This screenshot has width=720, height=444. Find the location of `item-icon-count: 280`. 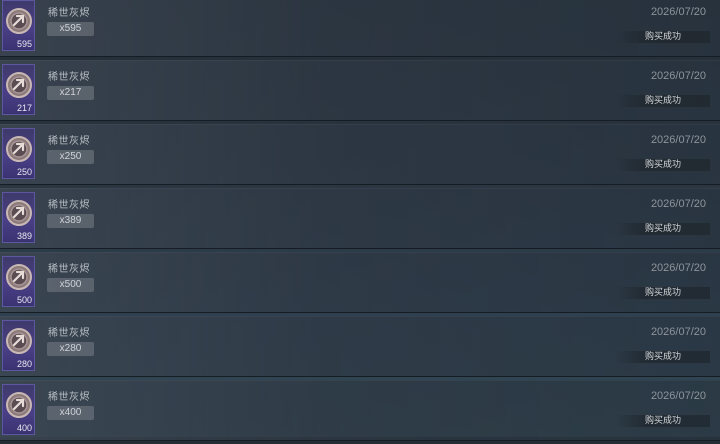

item-icon-count: 280 is located at coordinates (24, 364).